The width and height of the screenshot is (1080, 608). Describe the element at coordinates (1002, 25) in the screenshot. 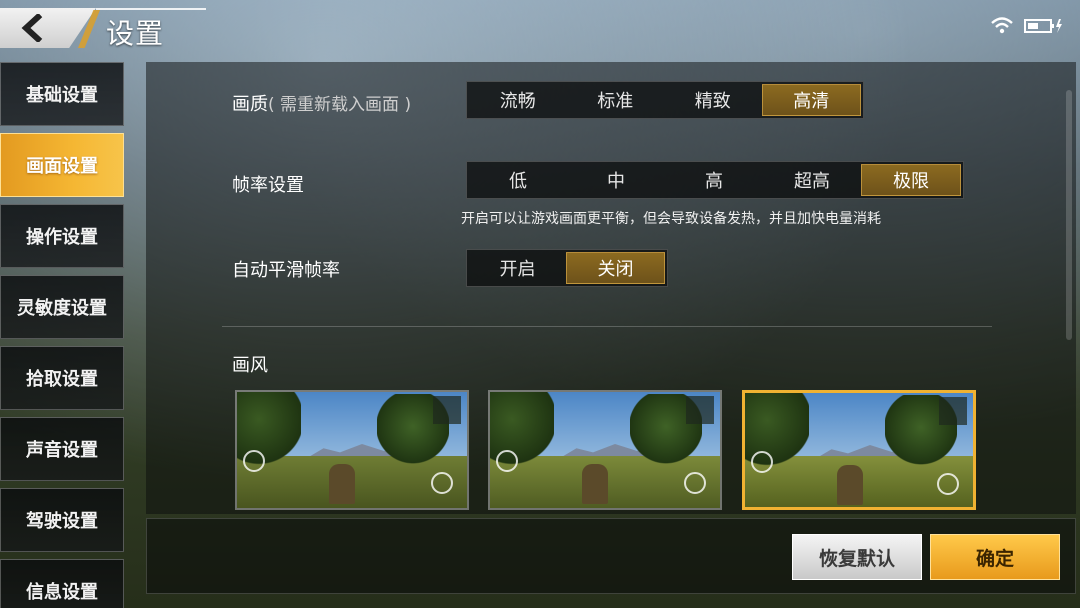

I see `wifi-icon` at that location.